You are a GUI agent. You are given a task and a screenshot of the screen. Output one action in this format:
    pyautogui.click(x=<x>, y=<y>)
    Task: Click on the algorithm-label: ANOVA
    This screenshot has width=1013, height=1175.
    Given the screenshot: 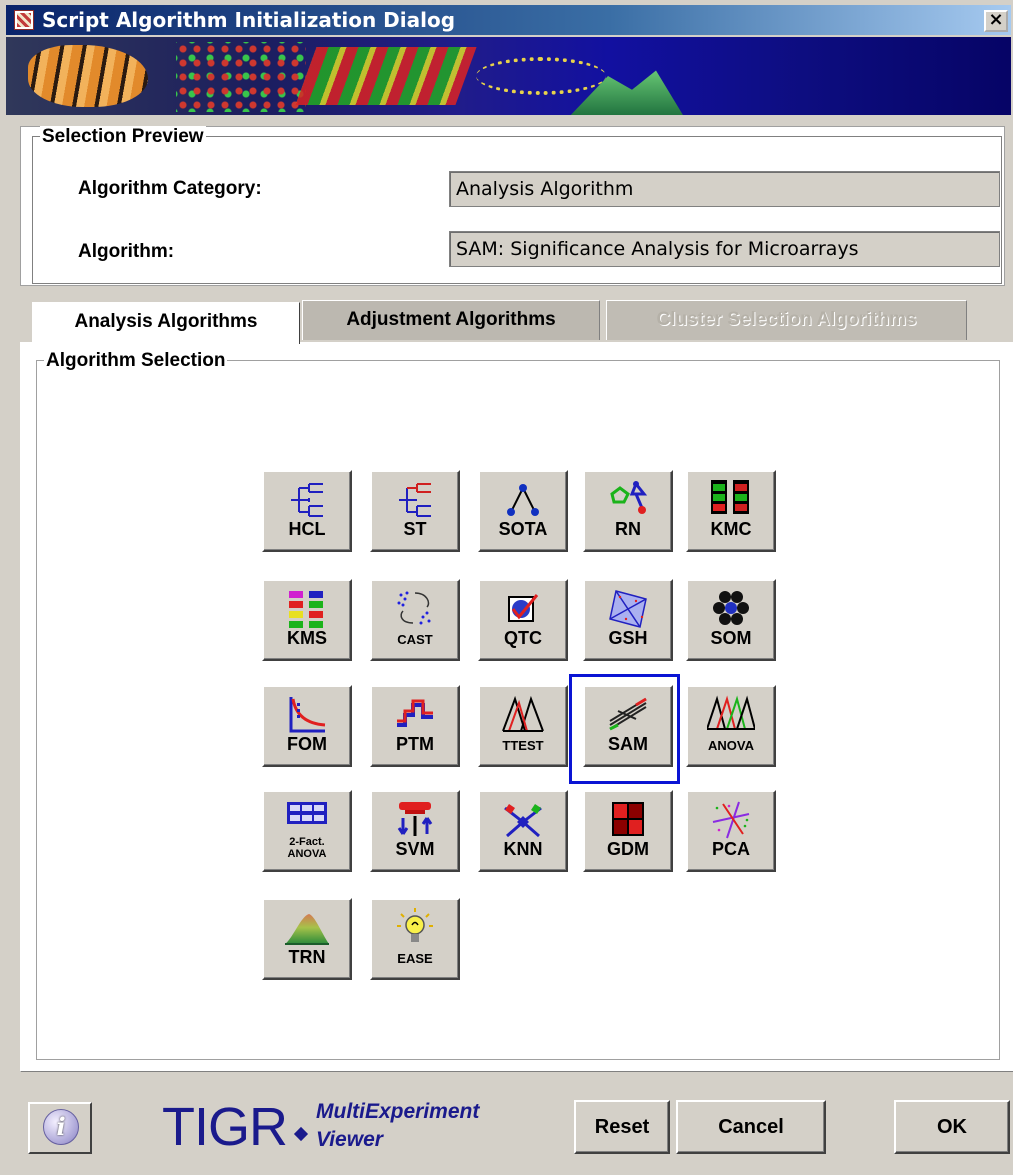 What is the action you would take?
    pyautogui.click(x=731, y=745)
    